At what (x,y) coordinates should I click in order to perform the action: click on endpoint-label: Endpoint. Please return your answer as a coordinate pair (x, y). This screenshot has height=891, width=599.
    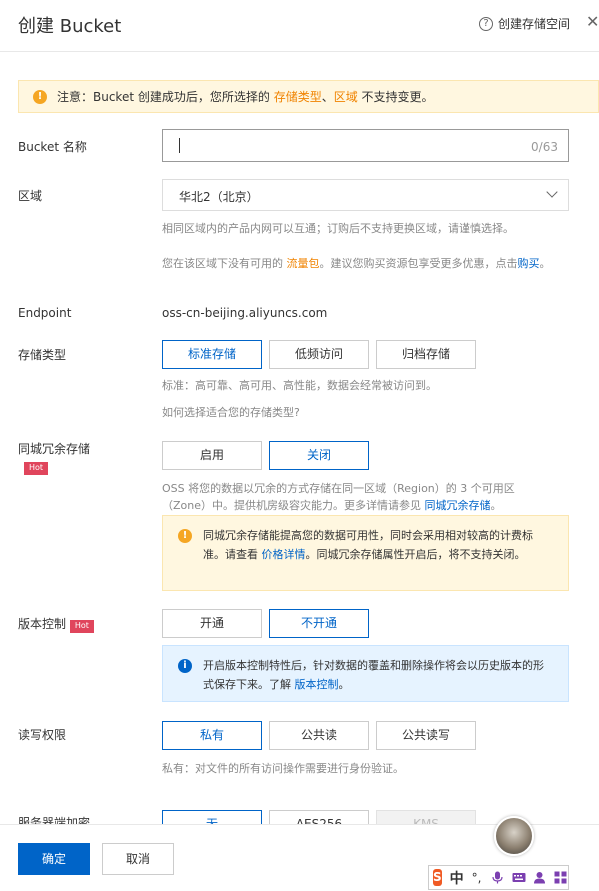
    Looking at the image, I should click on (45, 313).